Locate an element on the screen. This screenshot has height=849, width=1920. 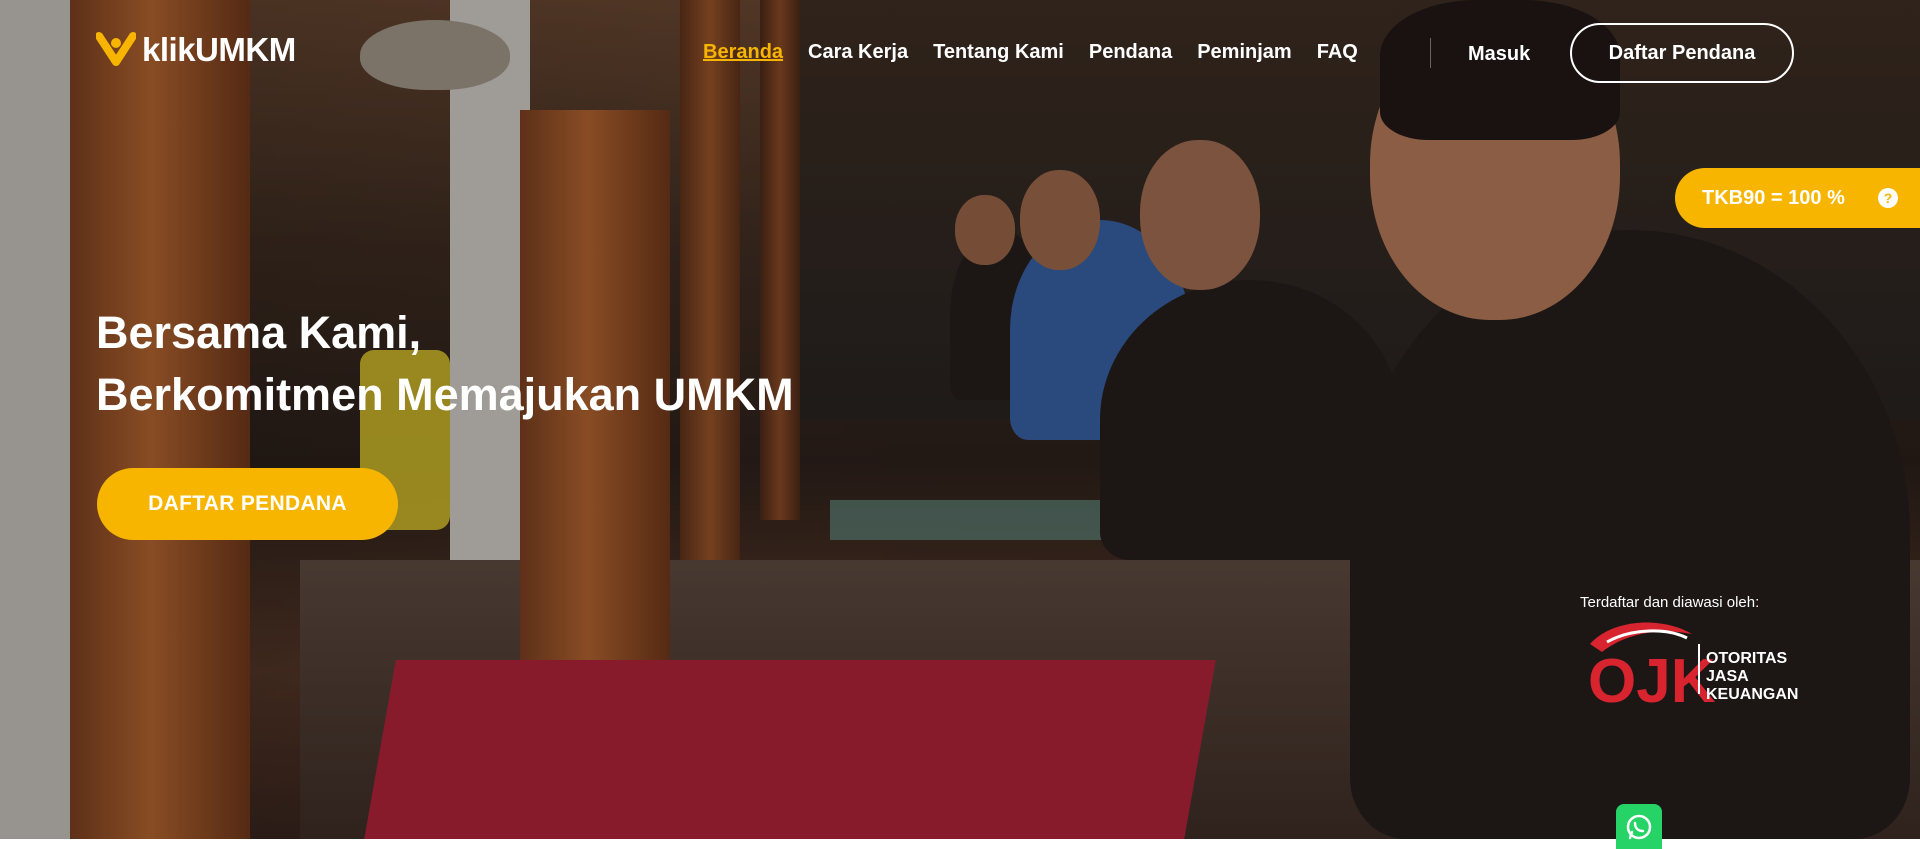
hero-headline-line1: Bersama Kami, is located at coordinates (259, 332).